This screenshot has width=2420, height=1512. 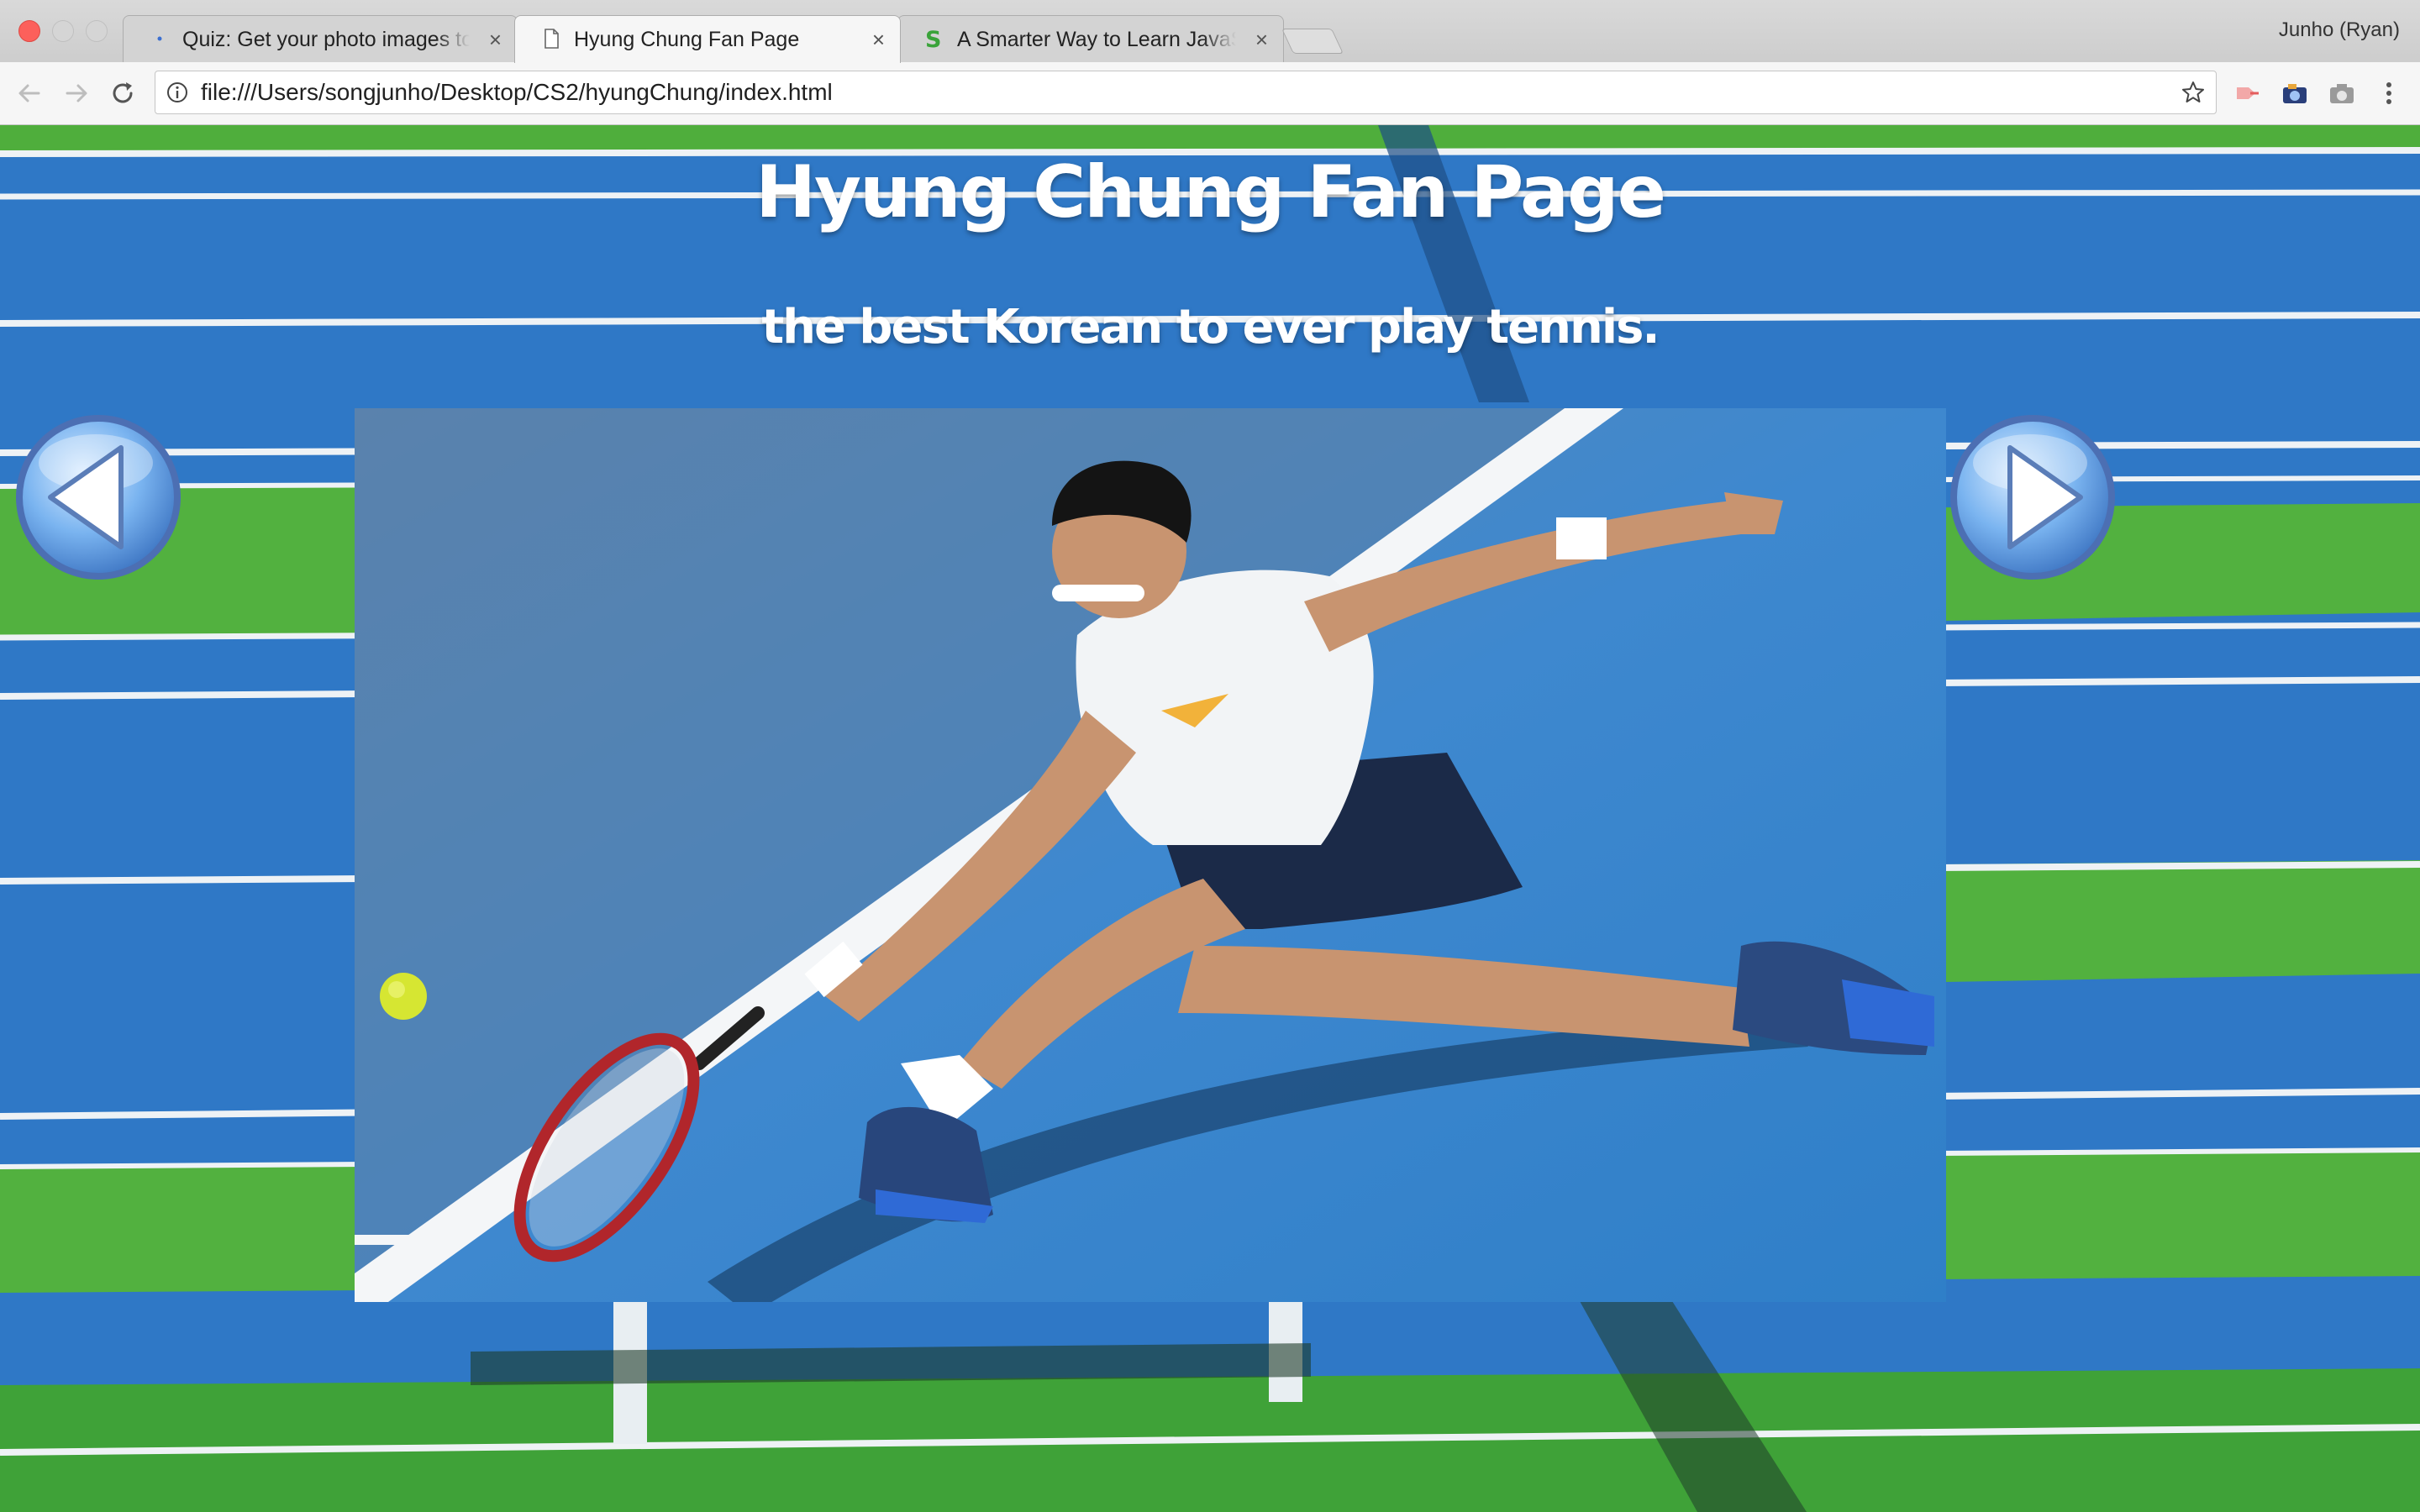 I want to click on close-window-button, so click(x=29, y=31).